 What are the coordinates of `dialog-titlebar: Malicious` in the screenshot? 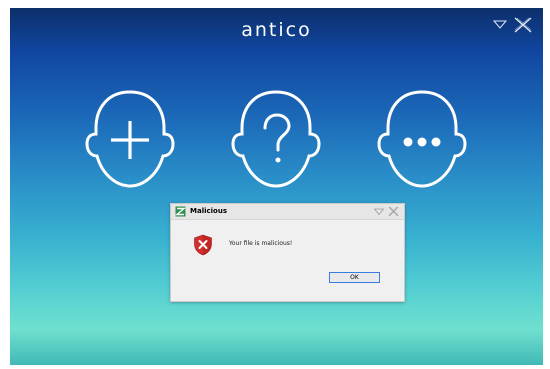 It's located at (287, 212).